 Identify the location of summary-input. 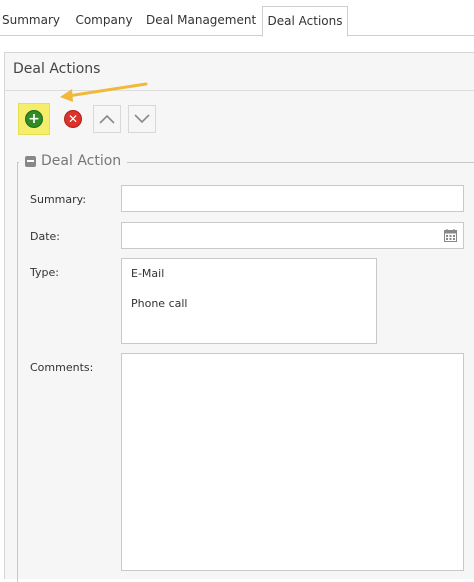
(292, 198).